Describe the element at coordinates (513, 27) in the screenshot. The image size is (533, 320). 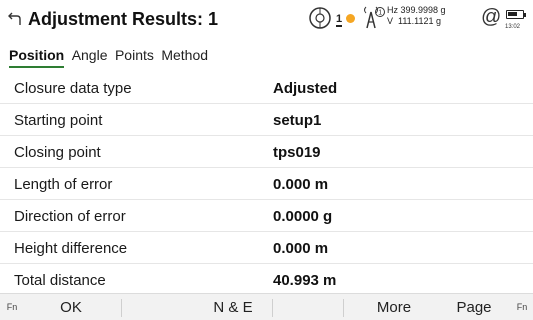
I see `clock-time: 13:02` at that location.